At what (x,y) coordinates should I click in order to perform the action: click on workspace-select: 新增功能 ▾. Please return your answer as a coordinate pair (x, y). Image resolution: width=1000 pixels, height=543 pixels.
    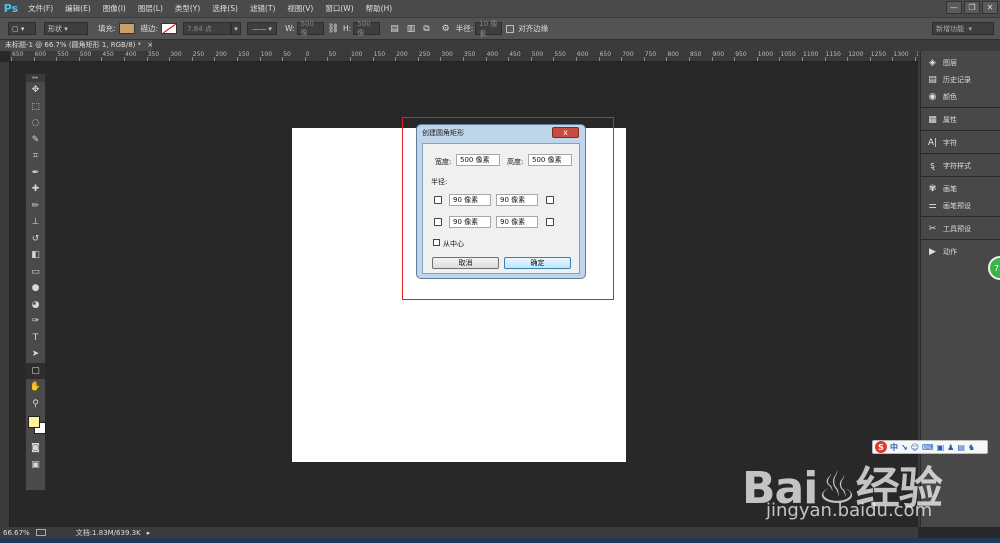
    Looking at the image, I should click on (963, 28).